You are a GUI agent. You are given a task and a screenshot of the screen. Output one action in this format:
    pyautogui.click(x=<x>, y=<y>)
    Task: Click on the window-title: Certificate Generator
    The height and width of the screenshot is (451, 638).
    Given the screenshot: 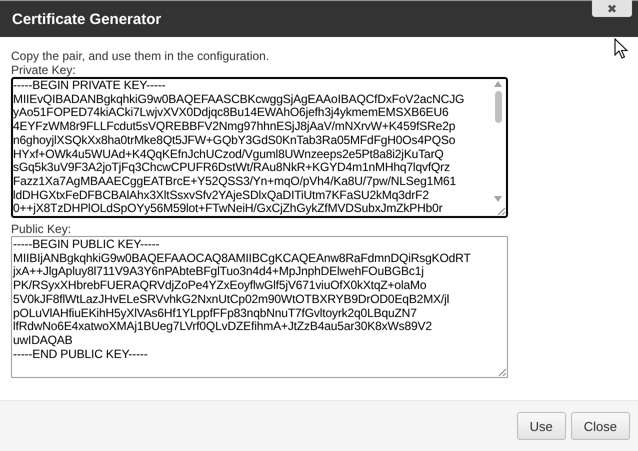 What is the action you would take?
    pyautogui.click(x=87, y=19)
    